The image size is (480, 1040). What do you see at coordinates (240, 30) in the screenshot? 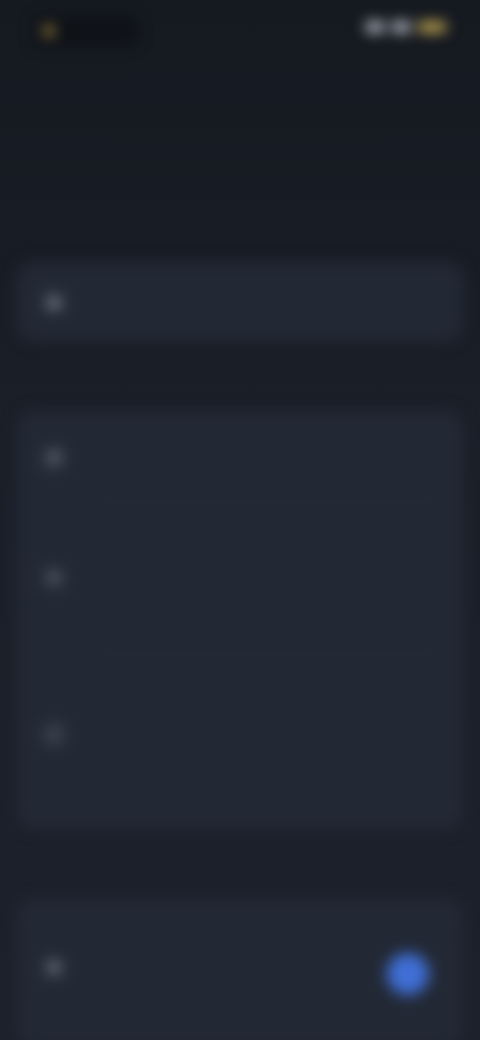
I see `status-bar` at bounding box center [240, 30].